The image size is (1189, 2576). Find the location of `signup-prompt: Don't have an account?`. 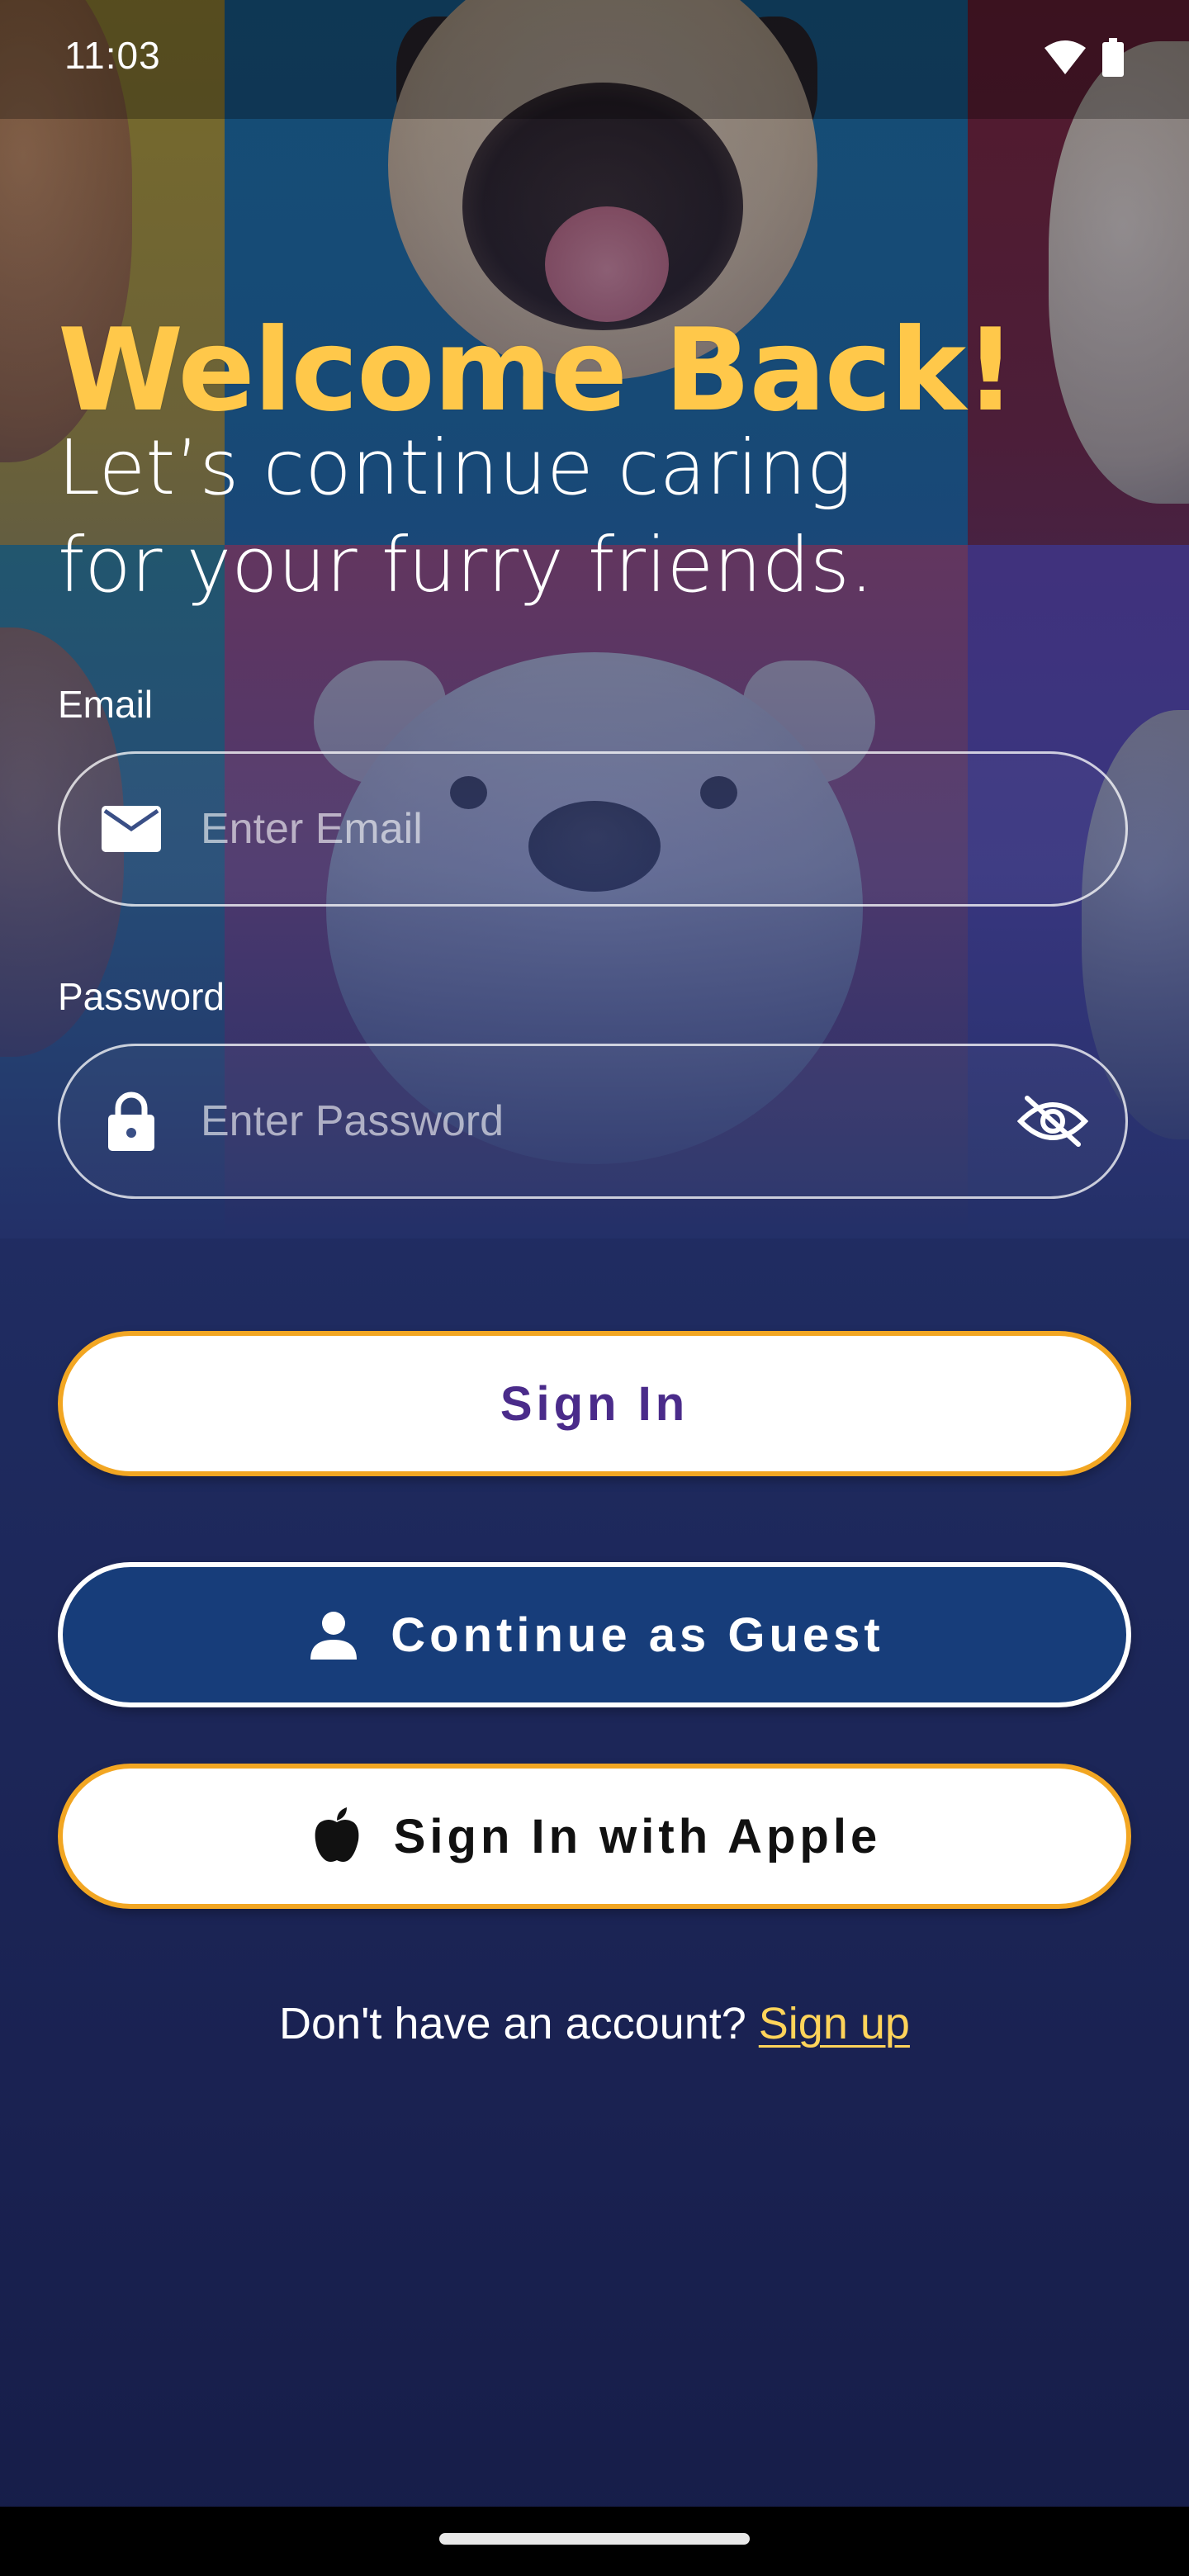

signup-prompt: Don't have an account? is located at coordinates (512, 2023).